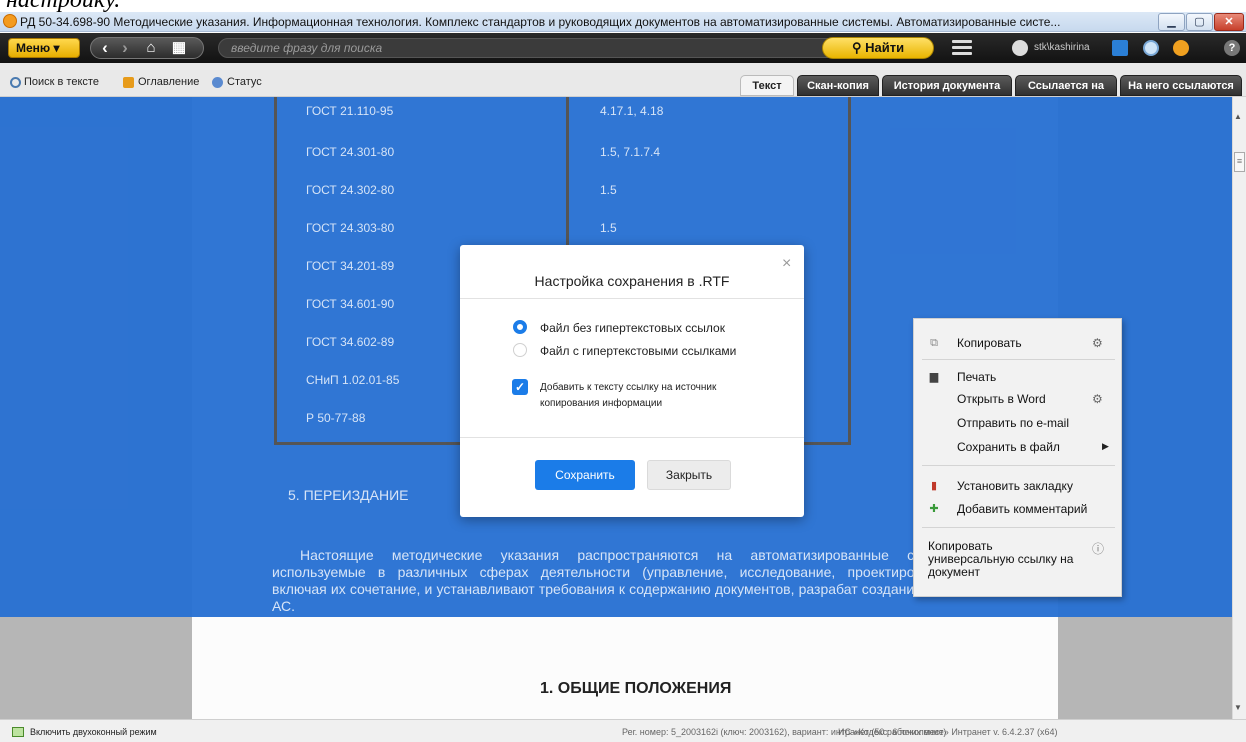  Describe the element at coordinates (336, 418) in the screenshot. I see `table-row-std: Р 50-77-88` at that location.